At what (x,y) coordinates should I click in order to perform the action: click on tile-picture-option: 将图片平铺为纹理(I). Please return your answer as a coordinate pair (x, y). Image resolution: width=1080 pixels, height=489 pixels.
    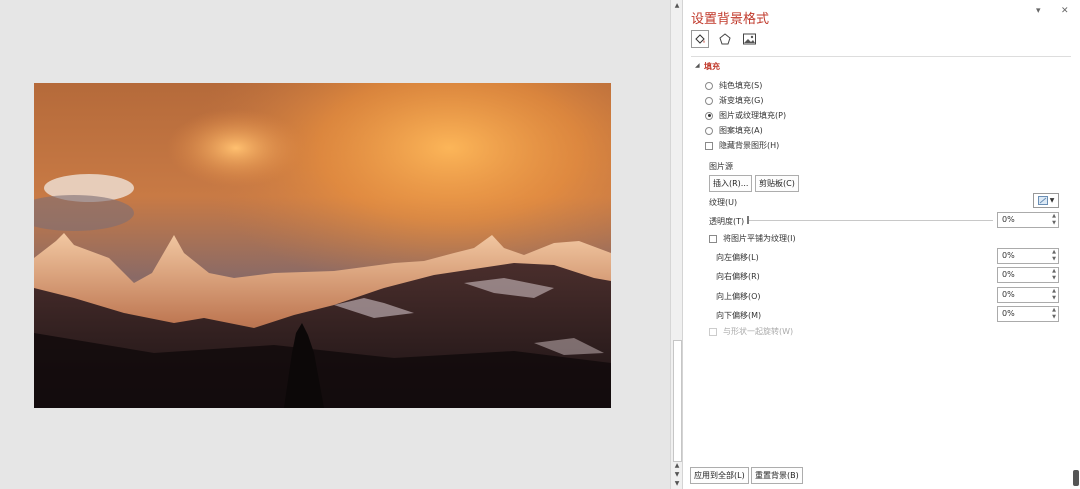
    Looking at the image, I should click on (752, 238).